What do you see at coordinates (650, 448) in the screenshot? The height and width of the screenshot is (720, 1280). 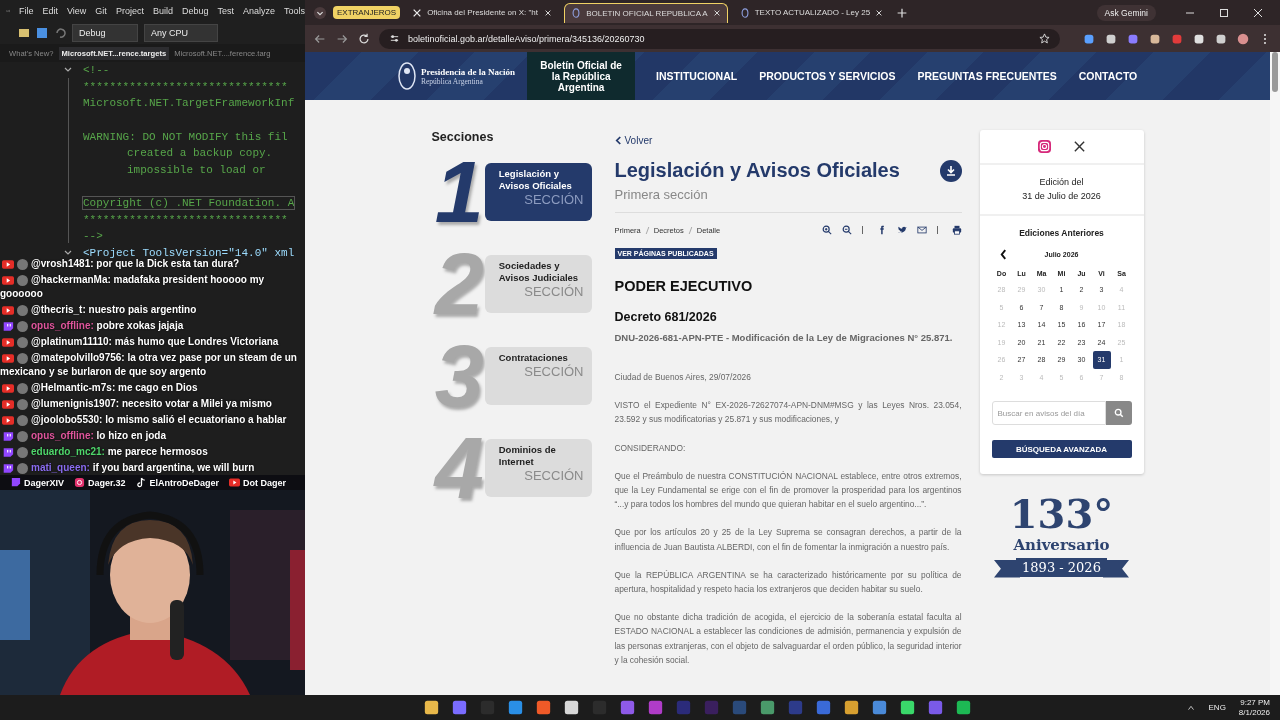 I see `paragraph: CONSIDERANDO:` at bounding box center [650, 448].